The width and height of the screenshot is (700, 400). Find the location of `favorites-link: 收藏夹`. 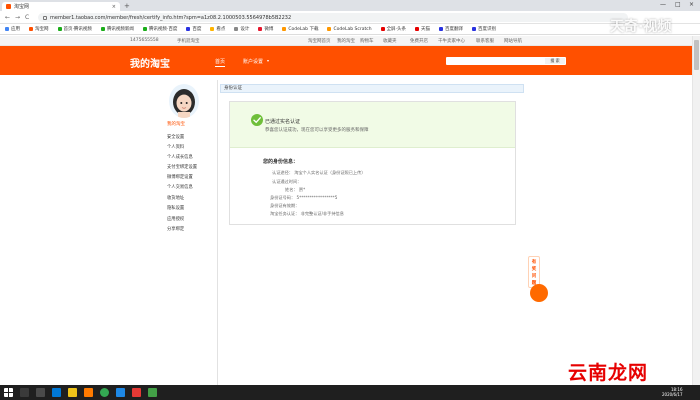

favorites-link: 收藏夹 is located at coordinates (390, 41).